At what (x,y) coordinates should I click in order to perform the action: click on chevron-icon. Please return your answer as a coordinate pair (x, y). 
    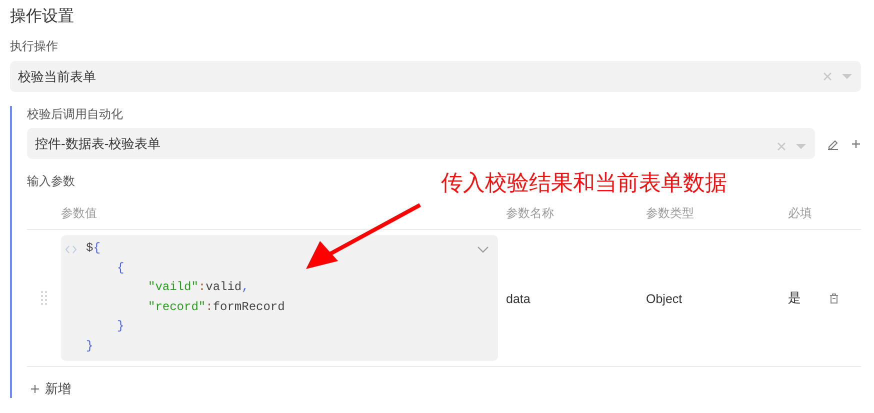
    Looking at the image, I should click on (483, 250).